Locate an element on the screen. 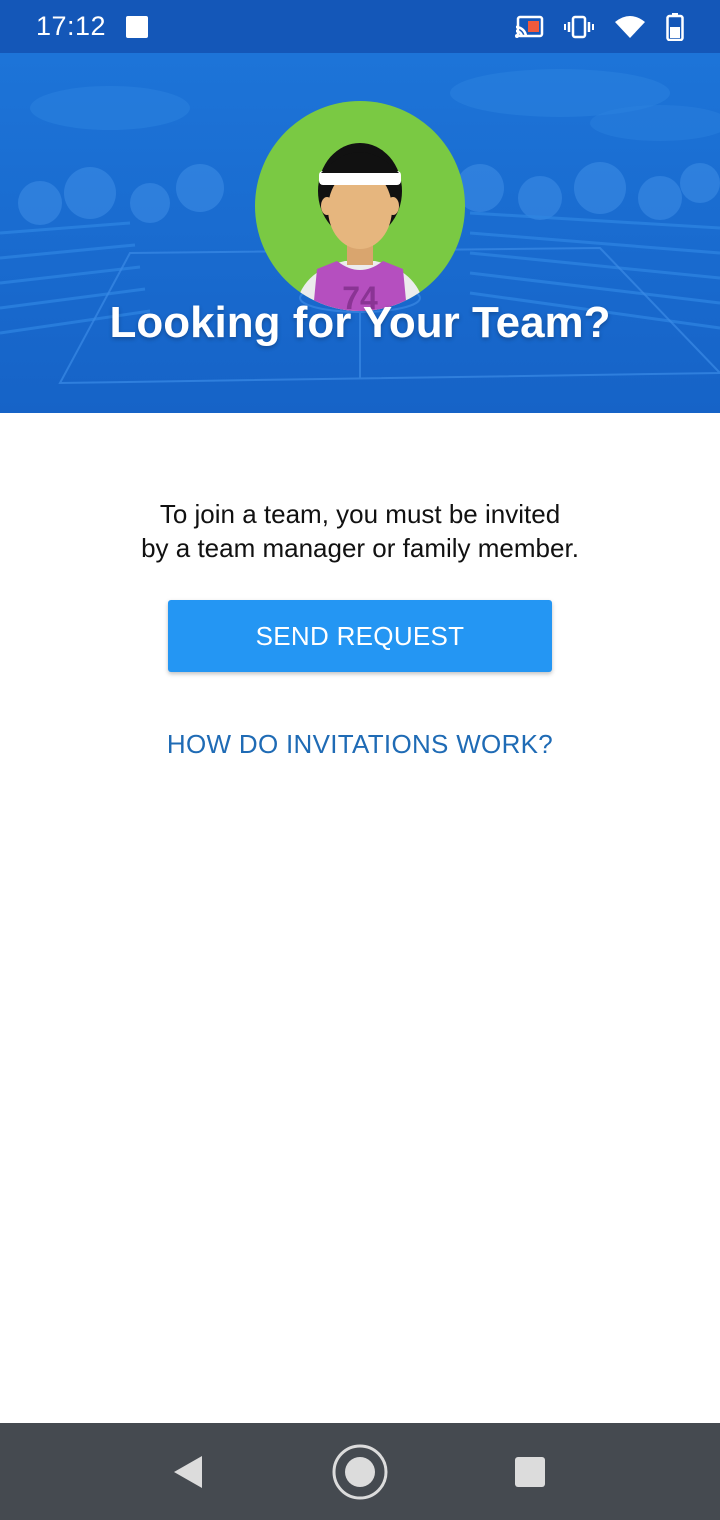 Image resolution: width=720 pixels, height=1520 pixels. status-right is located at coordinates (599, 26).